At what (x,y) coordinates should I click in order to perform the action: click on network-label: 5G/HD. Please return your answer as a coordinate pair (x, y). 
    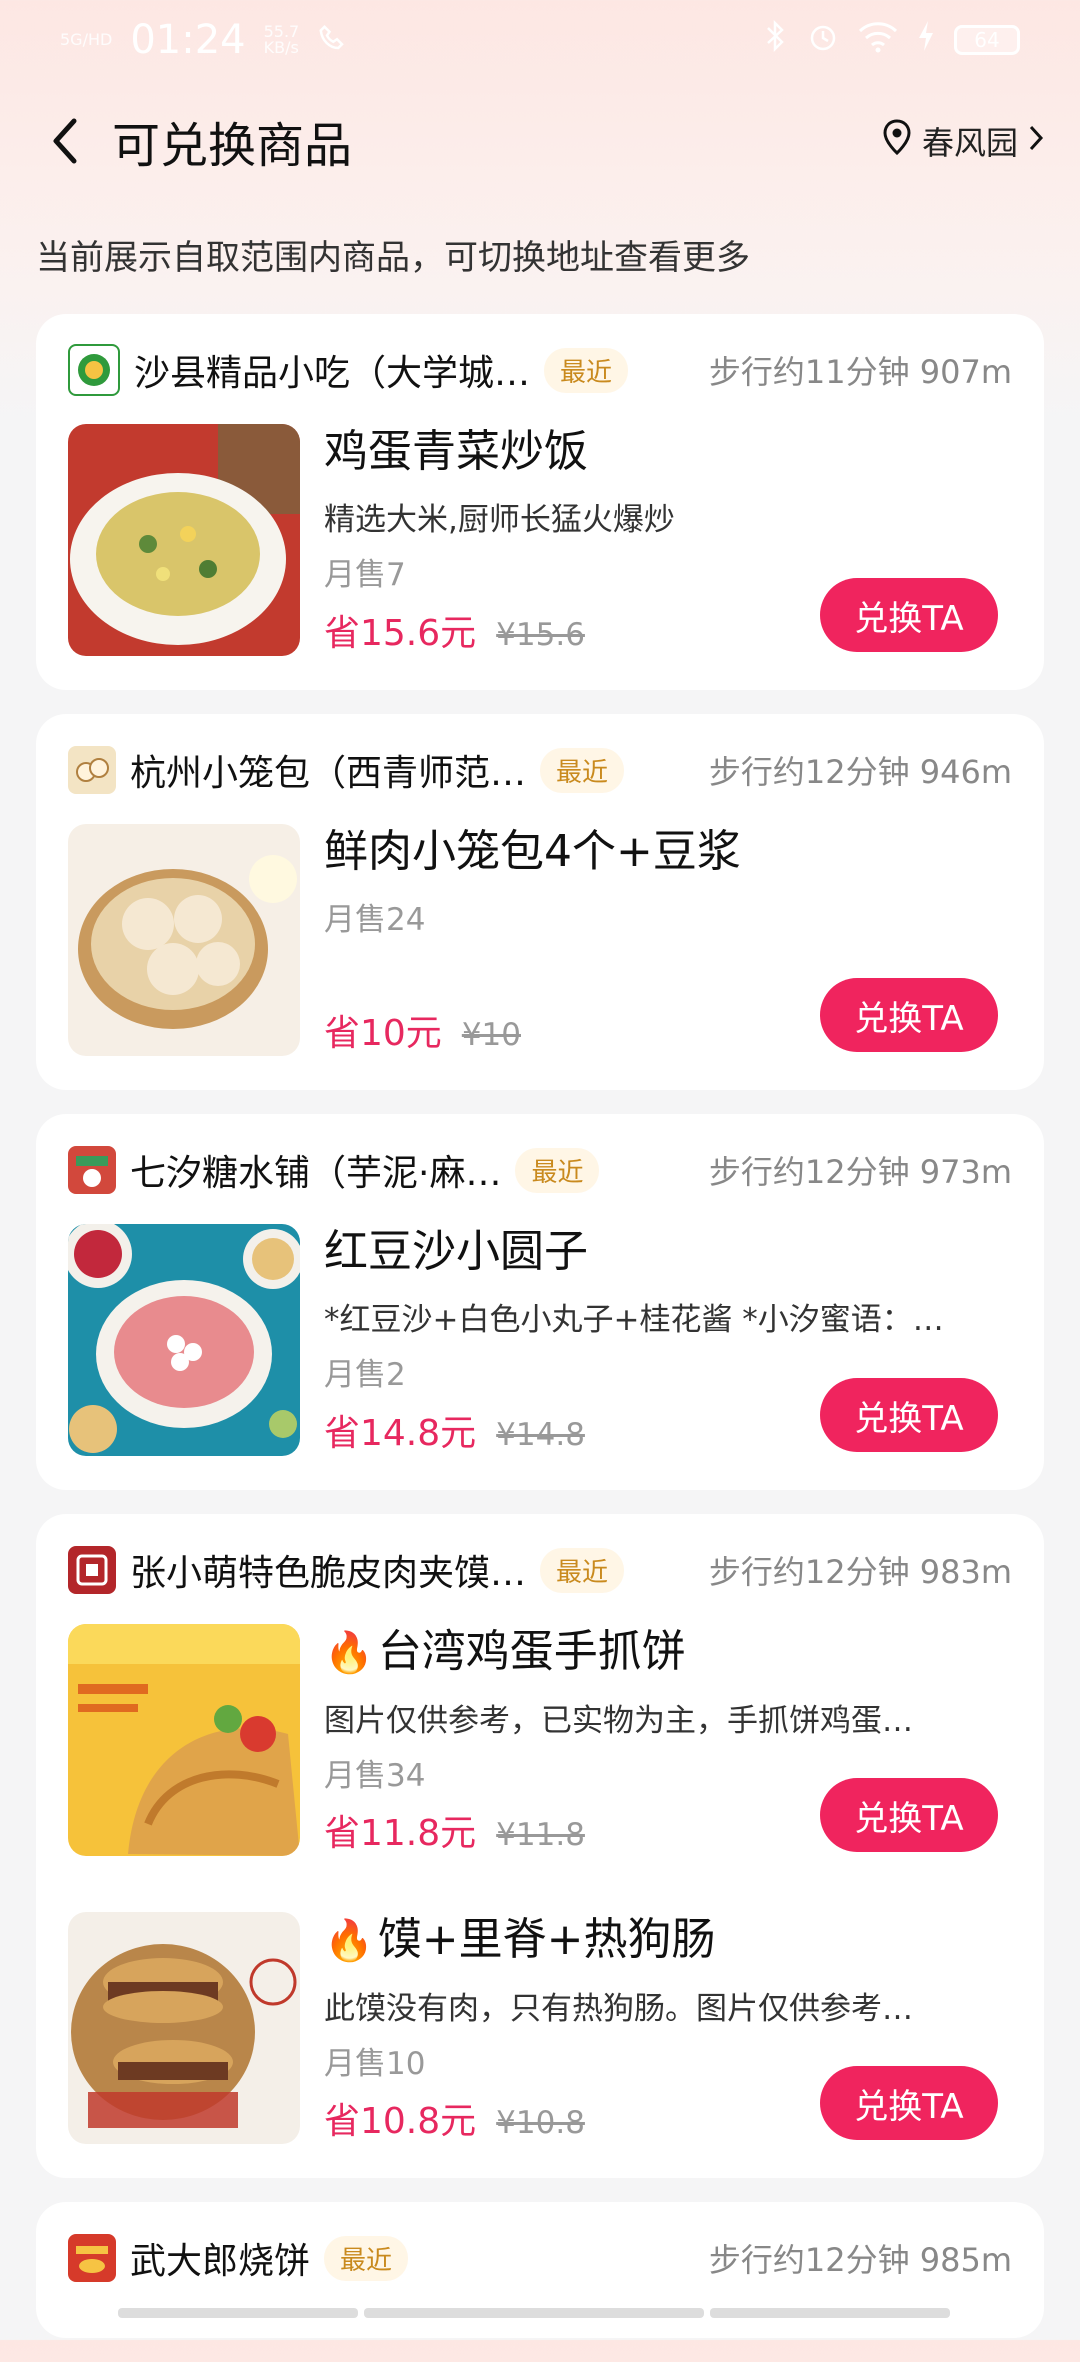
    Looking at the image, I should click on (86, 39).